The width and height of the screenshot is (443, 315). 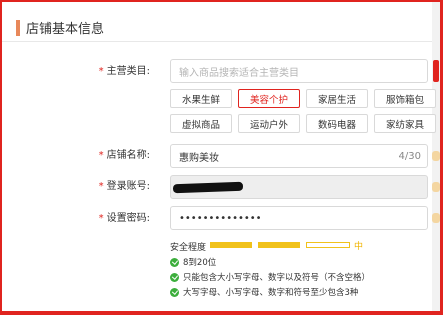 I want to click on password-label: * 设置密码:, so click(x=115, y=216).